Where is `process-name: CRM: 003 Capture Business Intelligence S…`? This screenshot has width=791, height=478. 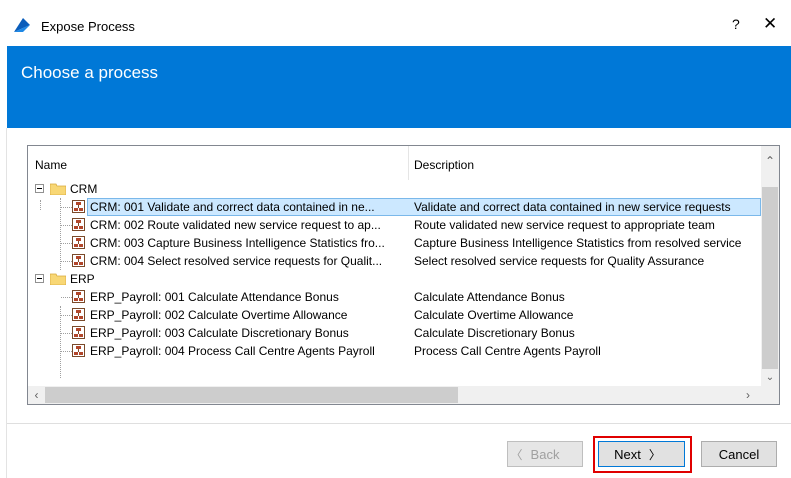
process-name: CRM: 003 Capture Business Intelligence S… is located at coordinates (237, 243).